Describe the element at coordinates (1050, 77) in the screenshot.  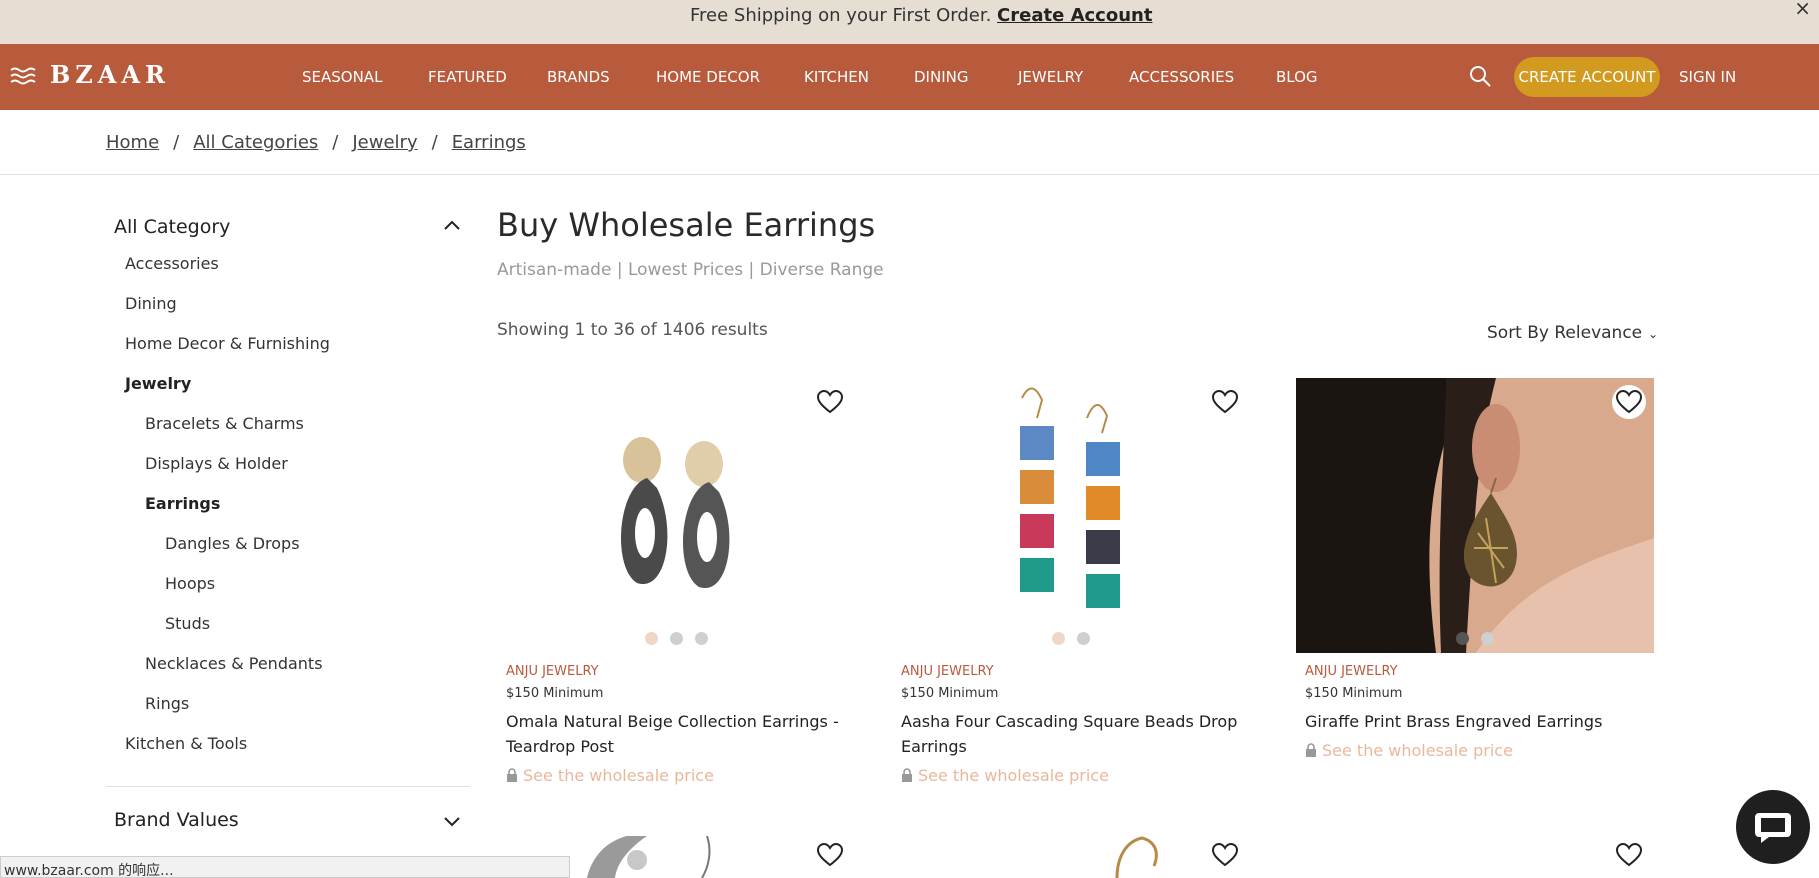
I see `nav-jewelry: JEWELRY` at that location.